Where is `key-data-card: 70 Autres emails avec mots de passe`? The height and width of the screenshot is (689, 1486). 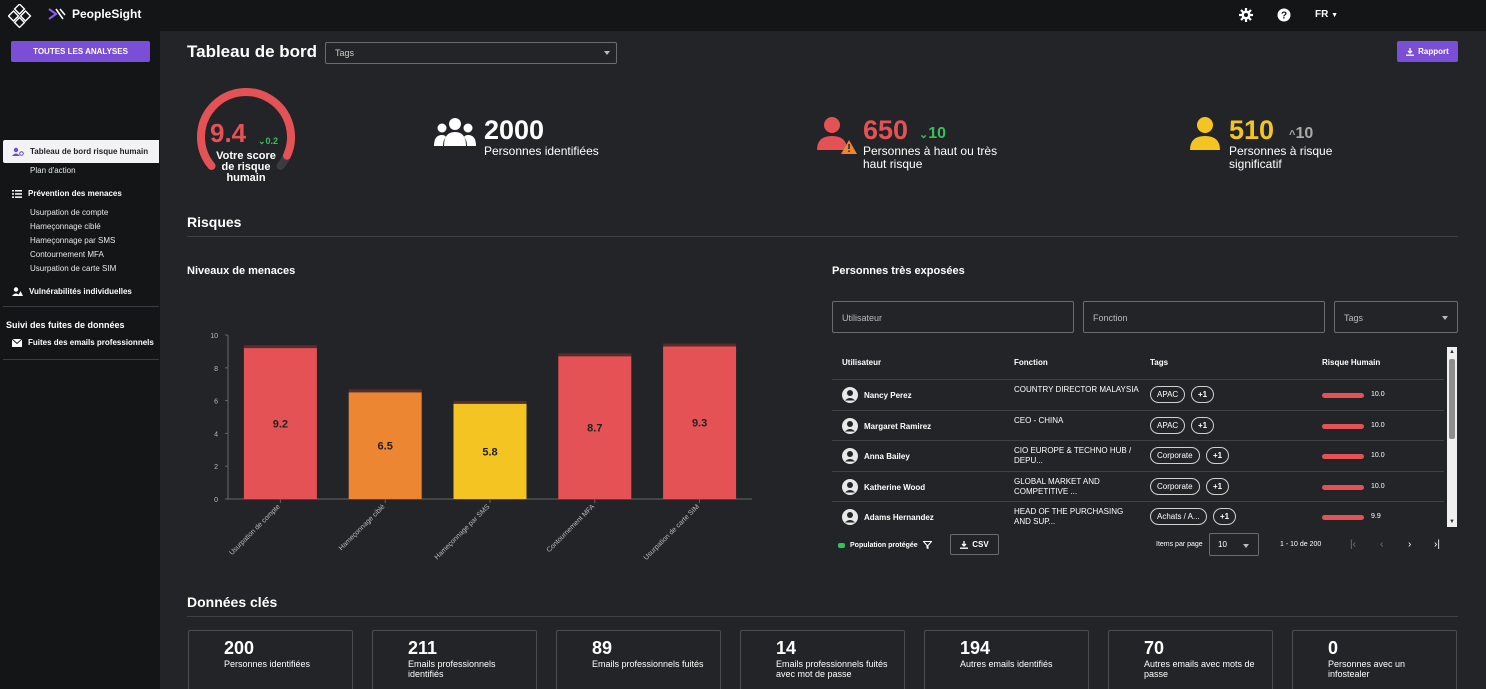
key-data-card: 70 Autres emails avec mots de passe is located at coordinates (1190, 659).